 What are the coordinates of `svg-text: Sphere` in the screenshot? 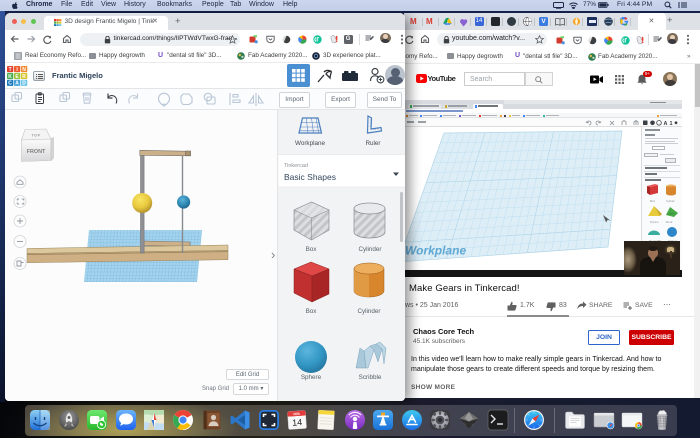 It's located at (310, 377).